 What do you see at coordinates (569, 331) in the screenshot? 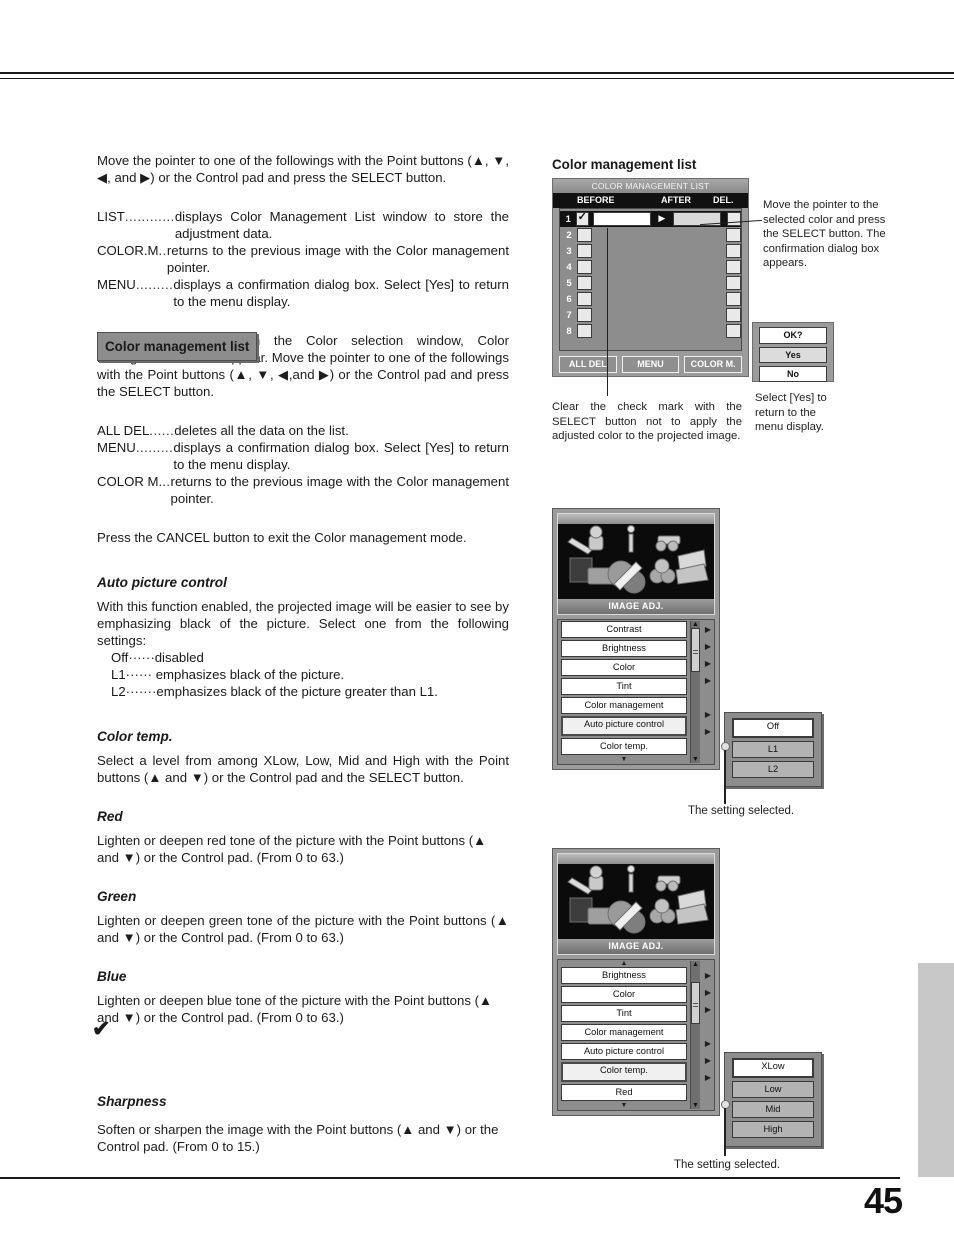
I see `row-index: 8` at bounding box center [569, 331].